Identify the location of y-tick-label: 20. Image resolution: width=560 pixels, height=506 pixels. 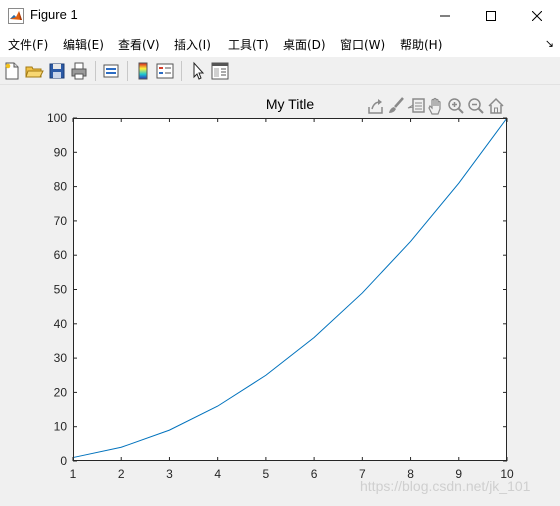
(61, 392).